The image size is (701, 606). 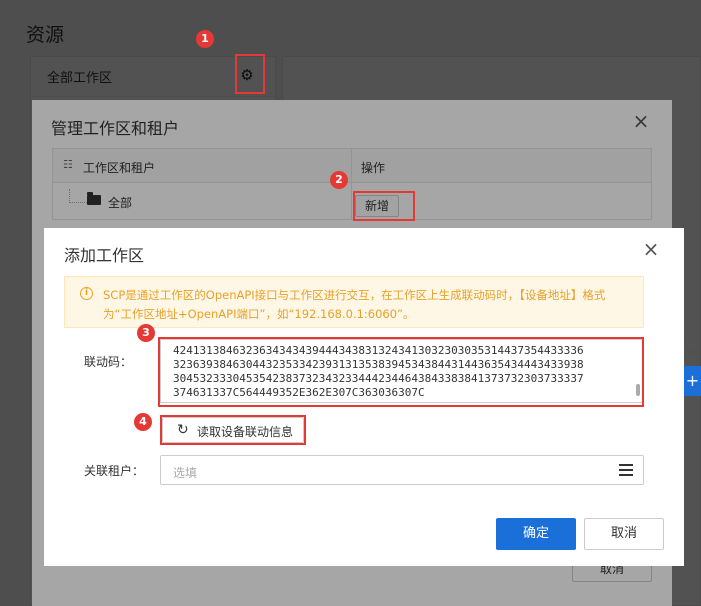 What do you see at coordinates (339, 180) in the screenshot?
I see `annotation-badge-2: 2` at bounding box center [339, 180].